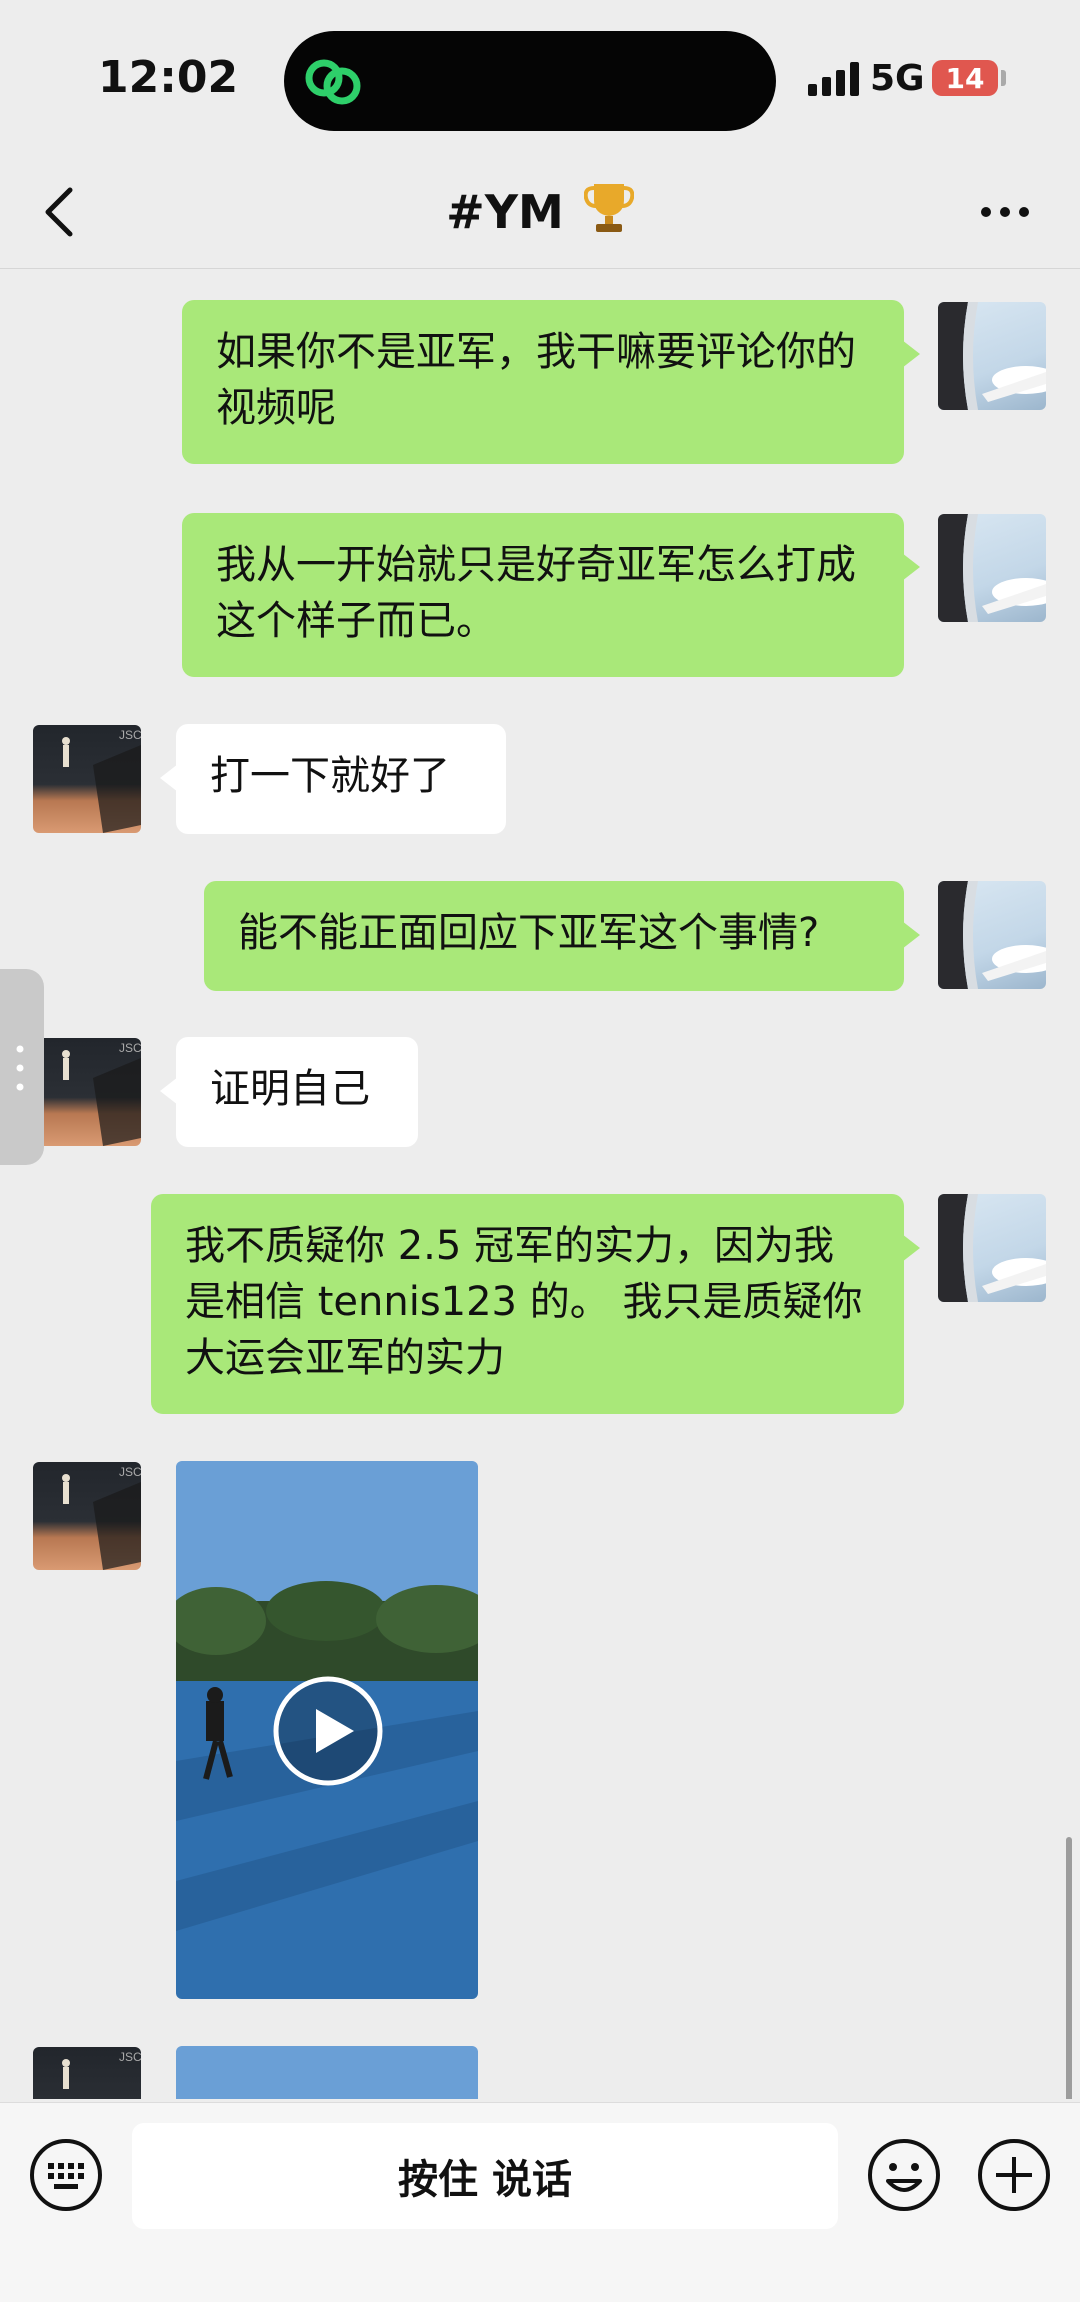 This screenshot has width=1080, height=2302. I want to click on status-bar: 12:02 5G 14, so click(540, 80).